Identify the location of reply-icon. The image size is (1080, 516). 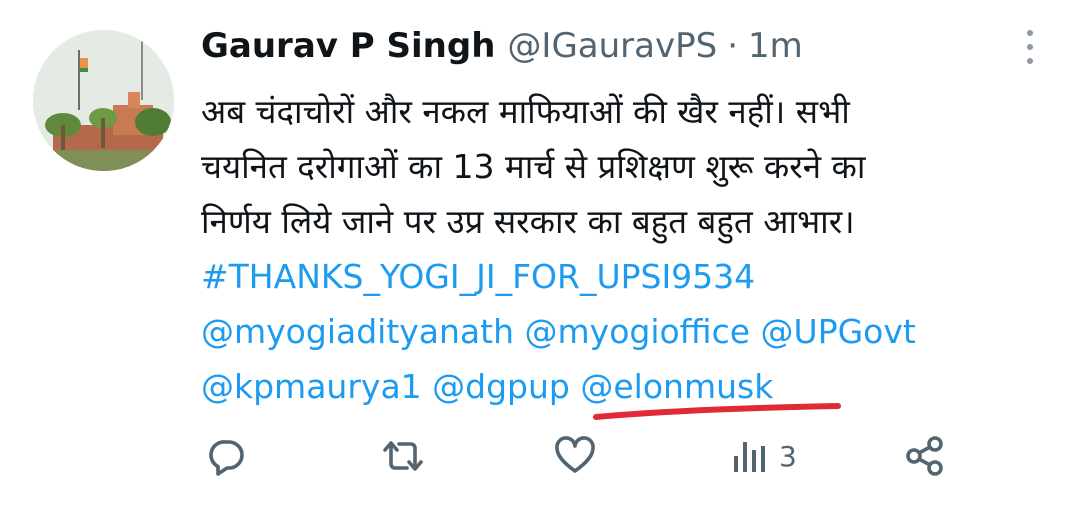
(226, 458).